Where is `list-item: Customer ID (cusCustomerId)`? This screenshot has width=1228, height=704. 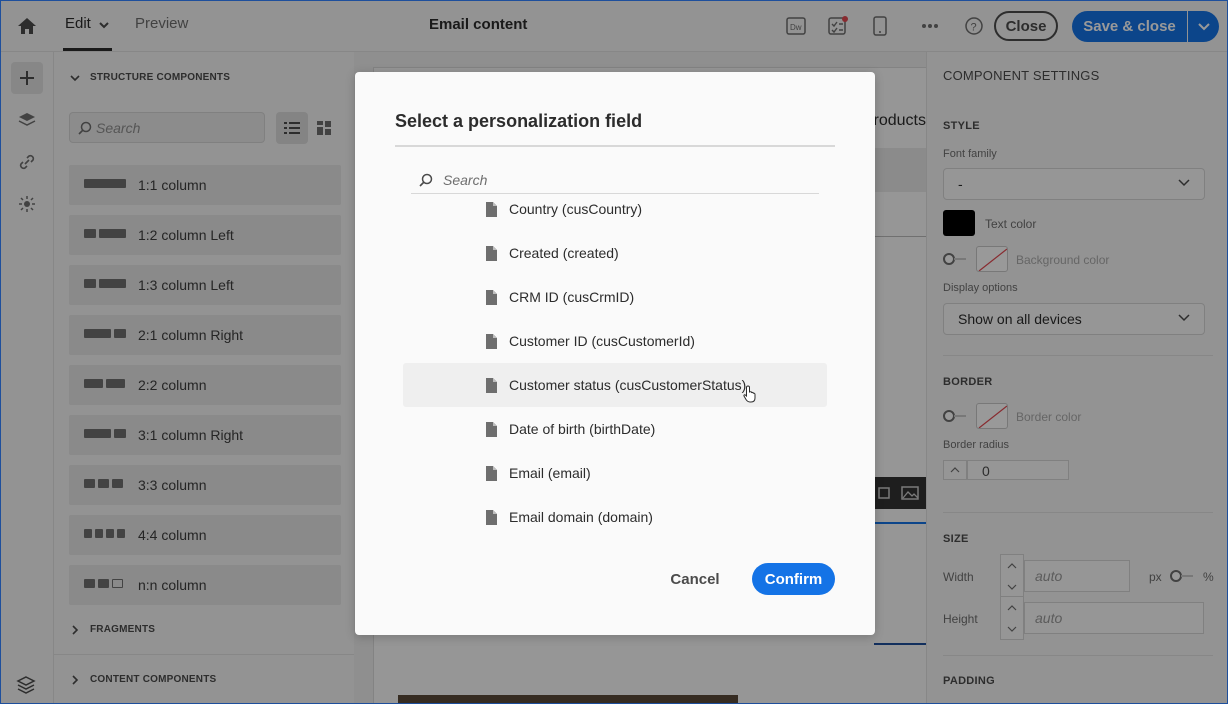
list-item: Customer ID (cusCustomerId) is located at coordinates (615, 341).